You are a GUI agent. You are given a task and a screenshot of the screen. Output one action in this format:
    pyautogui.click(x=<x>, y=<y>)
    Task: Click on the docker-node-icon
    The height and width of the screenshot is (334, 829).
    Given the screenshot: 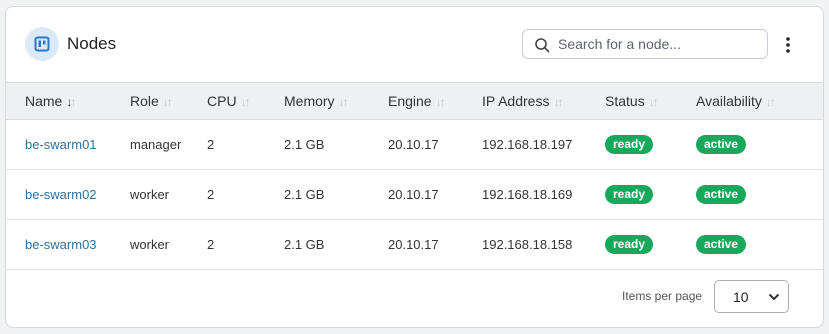 What is the action you would take?
    pyautogui.click(x=42, y=44)
    